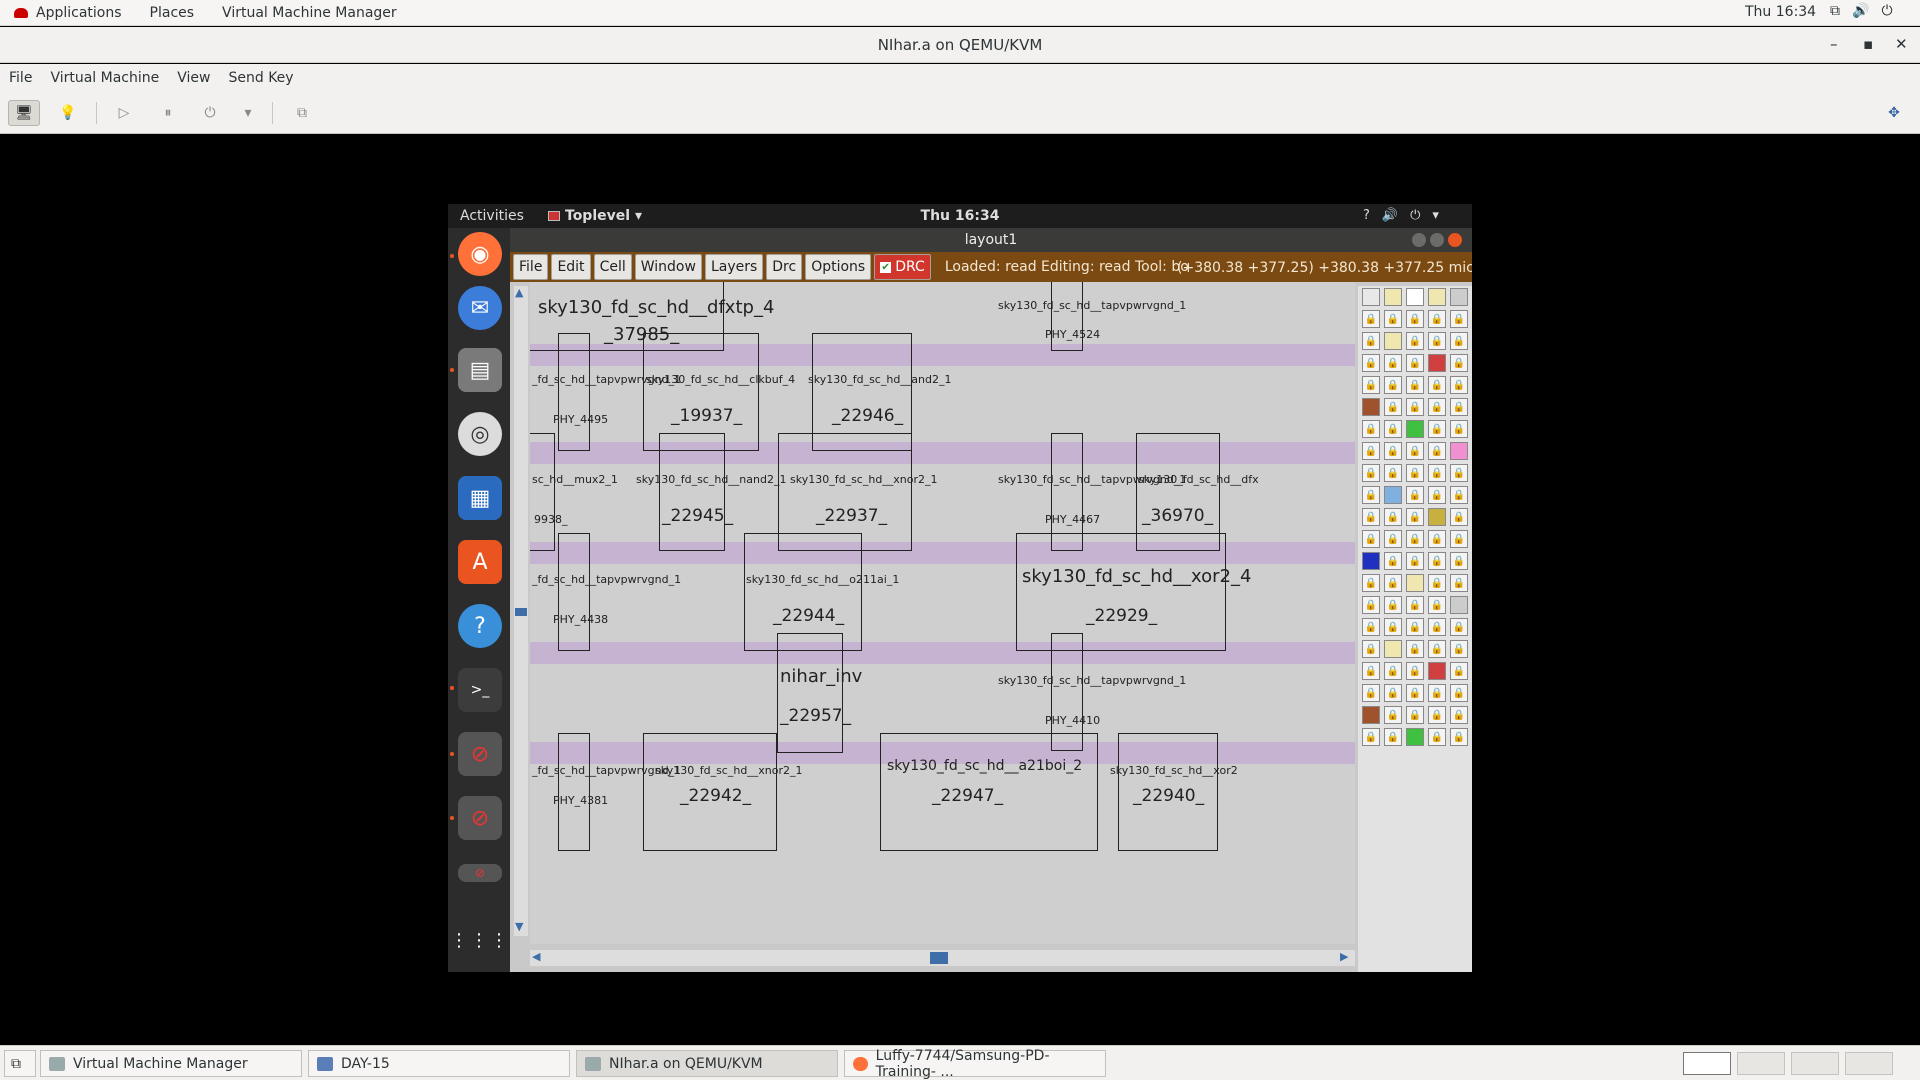  Describe the element at coordinates (960, 216) in the screenshot. I see `guest-clock: Thu 16:34` at that location.